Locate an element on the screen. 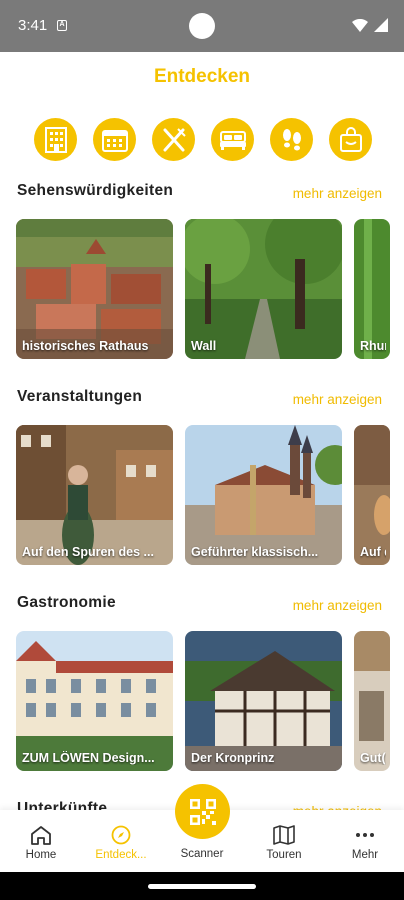 Image resolution: width=404 pixels, height=900 pixels. wifi-icon is located at coordinates (360, 25).